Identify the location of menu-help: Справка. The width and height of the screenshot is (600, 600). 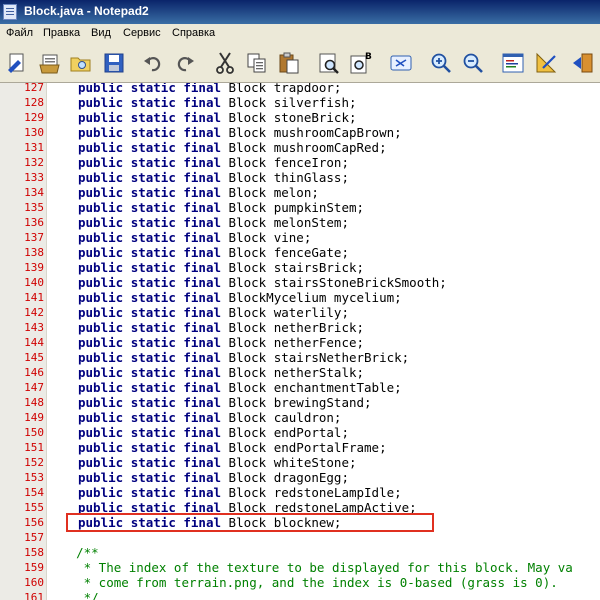
(193, 33).